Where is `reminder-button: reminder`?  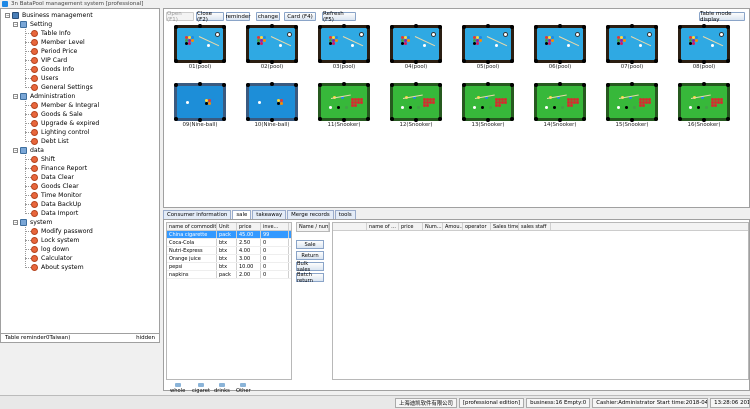
reminder-button: reminder is located at coordinates (238, 16).